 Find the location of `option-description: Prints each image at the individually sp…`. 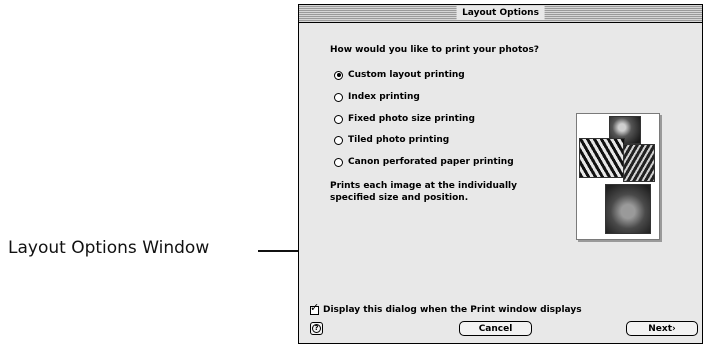

option-description: Prints each image at the individually sp… is located at coordinates (423, 192).